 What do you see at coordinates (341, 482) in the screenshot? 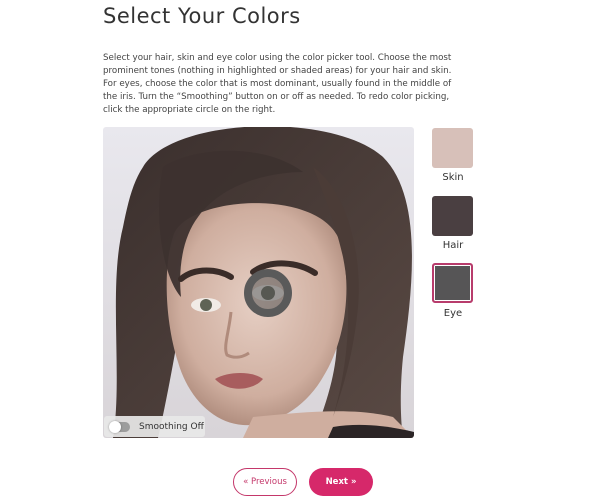
I see `next-button: Next »` at bounding box center [341, 482].